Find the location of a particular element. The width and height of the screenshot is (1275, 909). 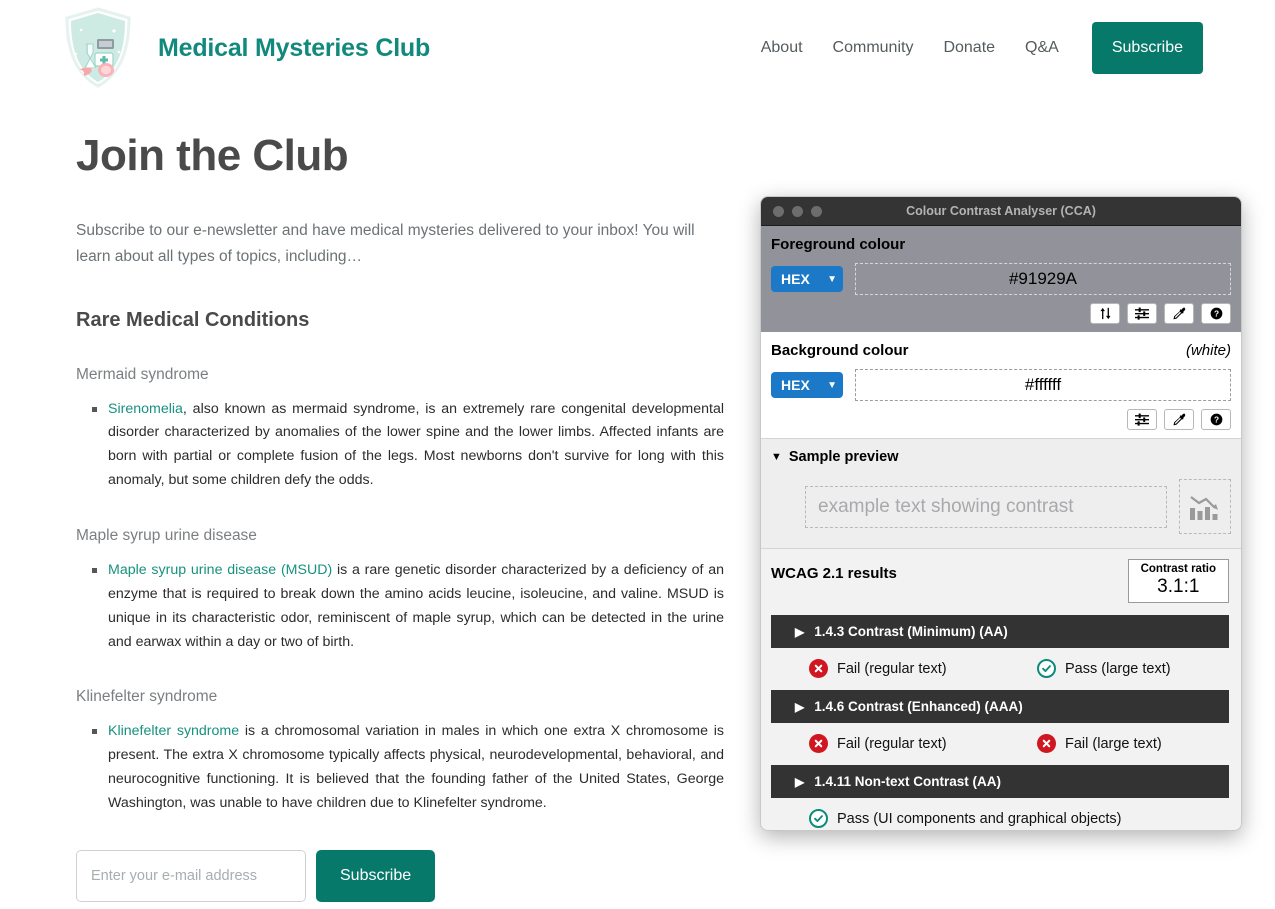

background-color-input: #ffffff is located at coordinates (1043, 385).